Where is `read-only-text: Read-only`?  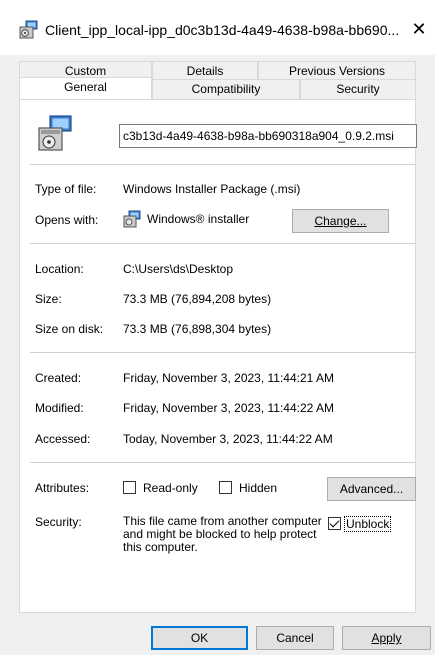 read-only-text: Read-only is located at coordinates (170, 488).